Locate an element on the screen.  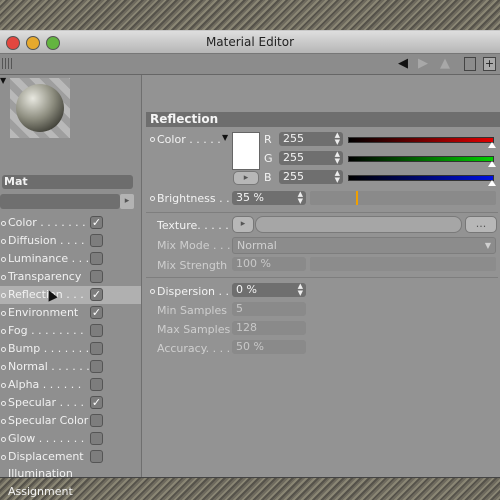
channel-item: Luminance . . . is located at coordinates (70, 259).